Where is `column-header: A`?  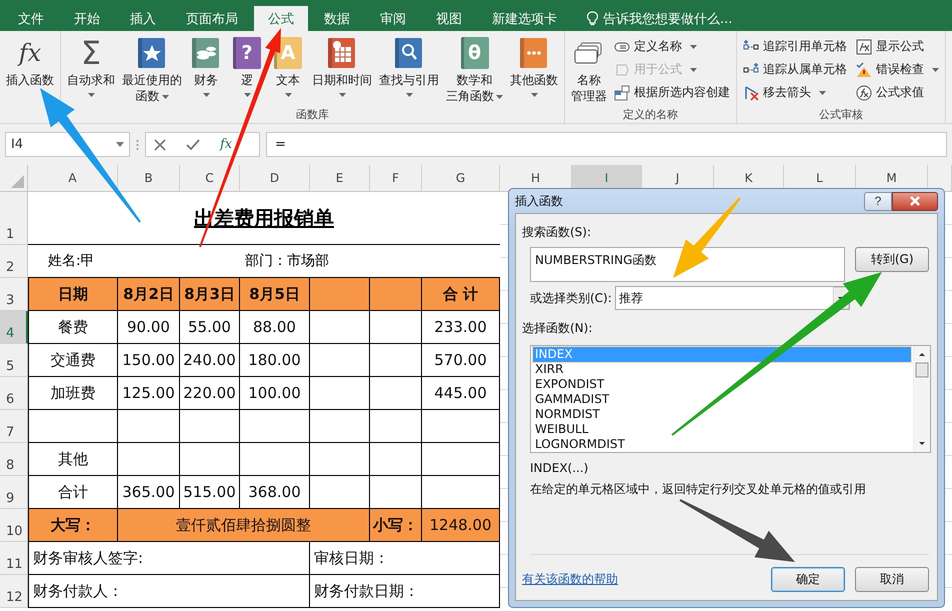
column-header: A is located at coordinates (73, 178).